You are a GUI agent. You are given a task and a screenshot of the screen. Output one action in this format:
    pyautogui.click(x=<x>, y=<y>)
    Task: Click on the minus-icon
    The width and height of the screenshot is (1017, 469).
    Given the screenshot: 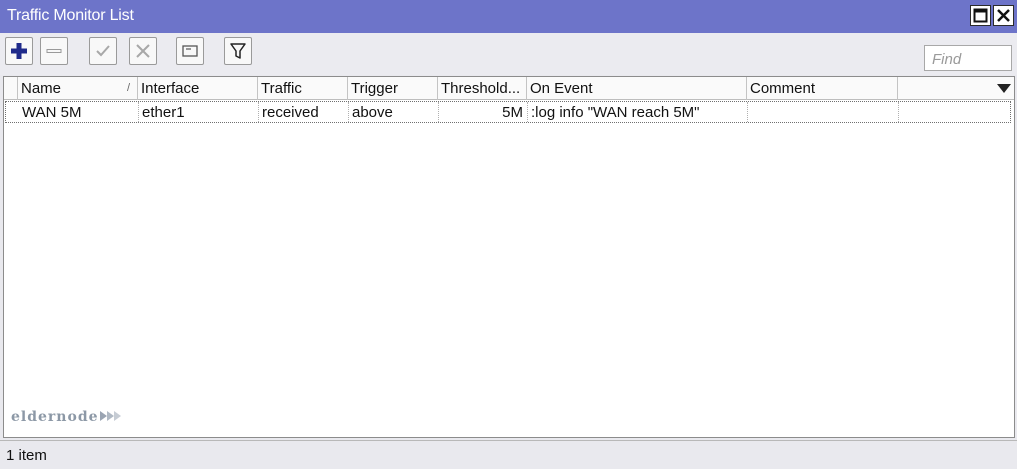 What is the action you would take?
    pyautogui.click(x=54, y=51)
    